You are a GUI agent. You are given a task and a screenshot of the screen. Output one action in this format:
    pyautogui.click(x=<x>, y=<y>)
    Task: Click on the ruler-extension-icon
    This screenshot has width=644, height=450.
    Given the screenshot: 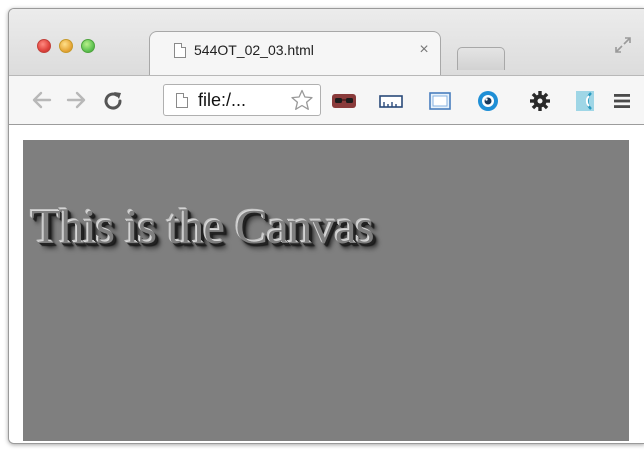 What is the action you would take?
    pyautogui.click(x=391, y=101)
    